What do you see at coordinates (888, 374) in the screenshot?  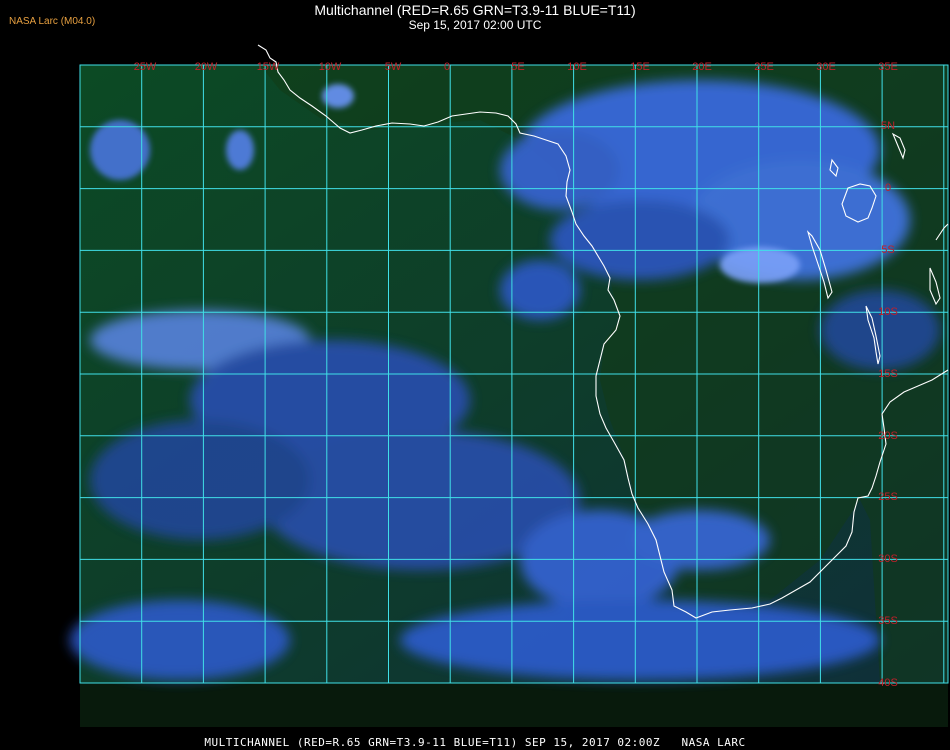 I see `latitude-label: 15S` at bounding box center [888, 374].